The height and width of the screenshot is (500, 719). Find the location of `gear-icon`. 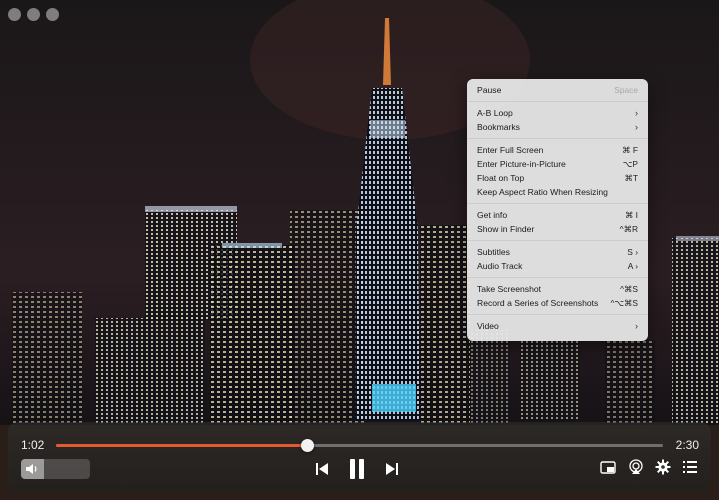

gear-icon is located at coordinates (663, 467).